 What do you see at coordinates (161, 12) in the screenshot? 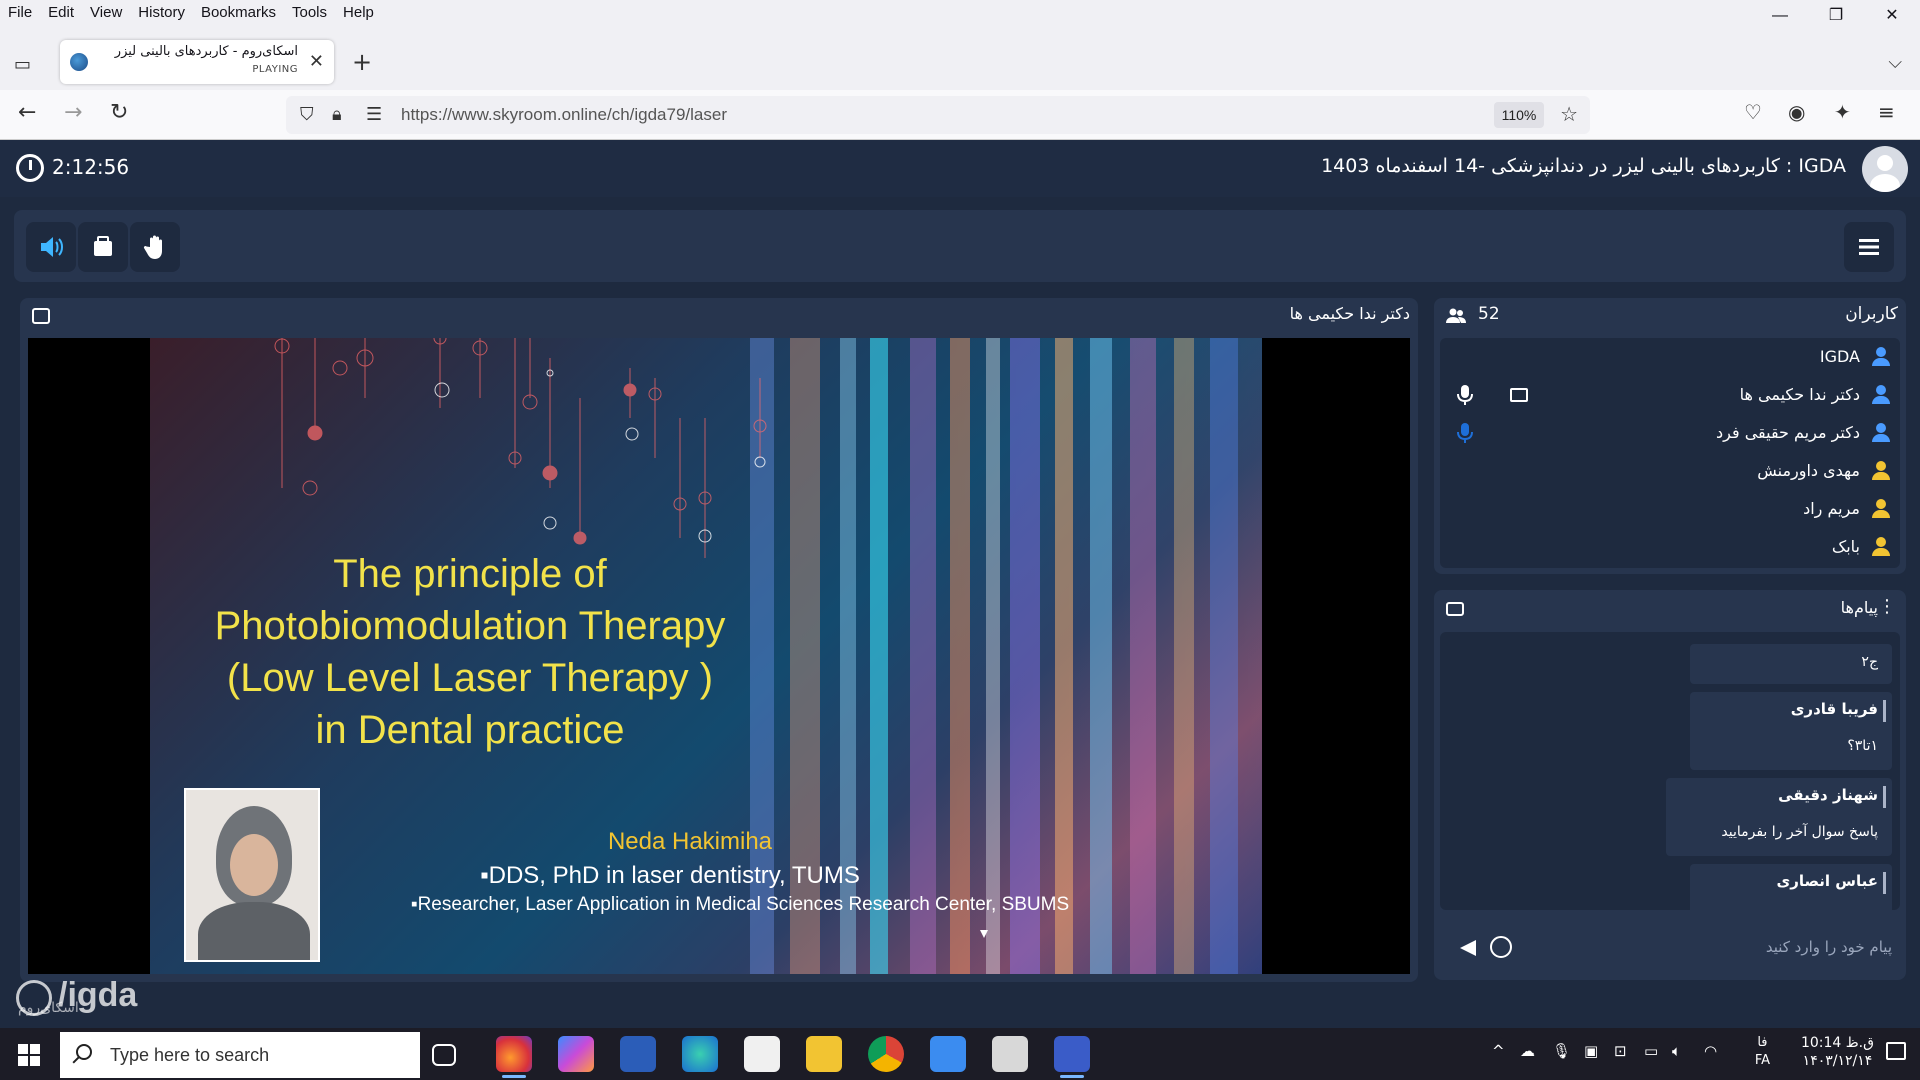
I see `menu-history: History` at bounding box center [161, 12].